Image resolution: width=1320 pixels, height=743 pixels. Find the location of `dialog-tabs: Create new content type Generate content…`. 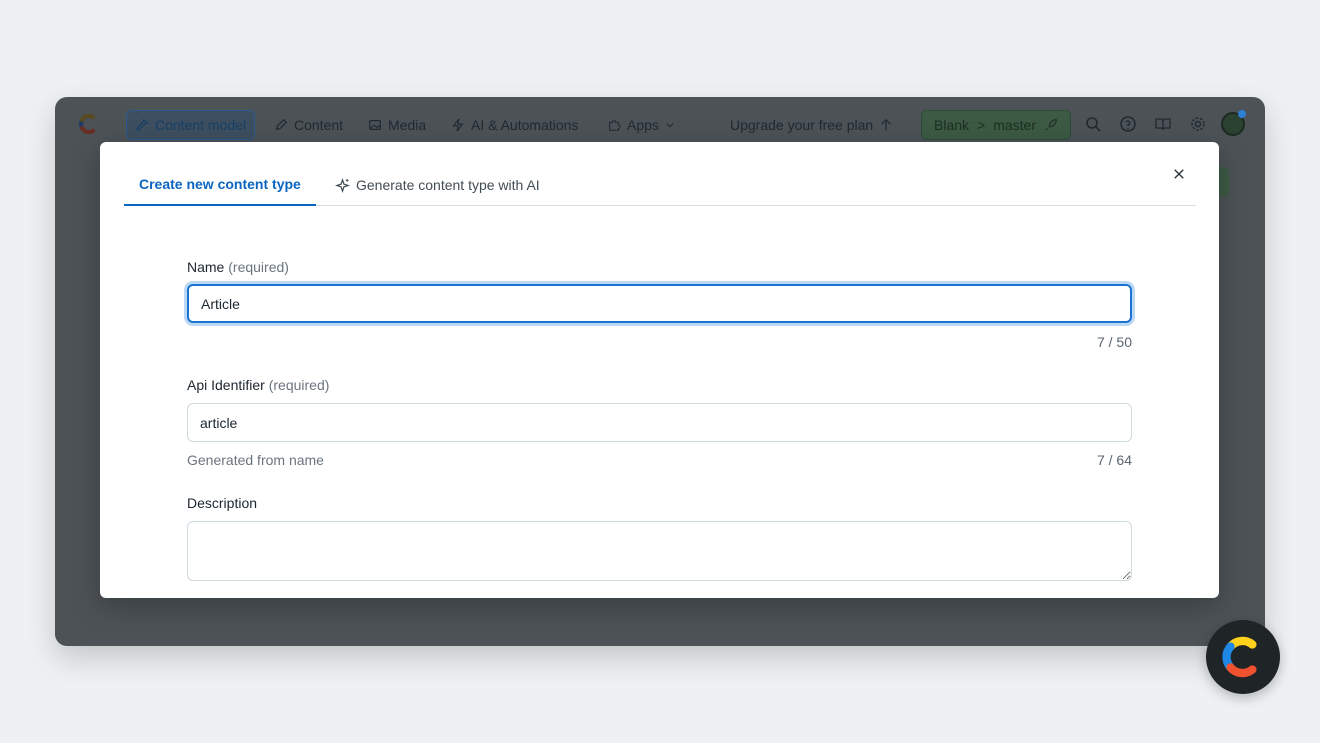

dialog-tabs: Create new content type Generate content… is located at coordinates (660, 185).